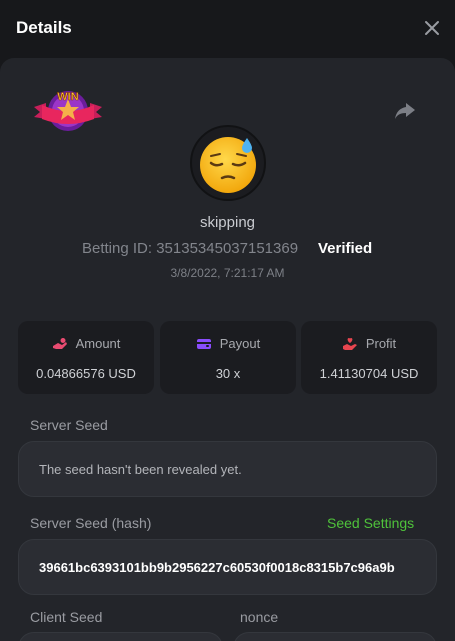  Describe the element at coordinates (44, 27) in the screenshot. I see `modal-title: Details` at that location.